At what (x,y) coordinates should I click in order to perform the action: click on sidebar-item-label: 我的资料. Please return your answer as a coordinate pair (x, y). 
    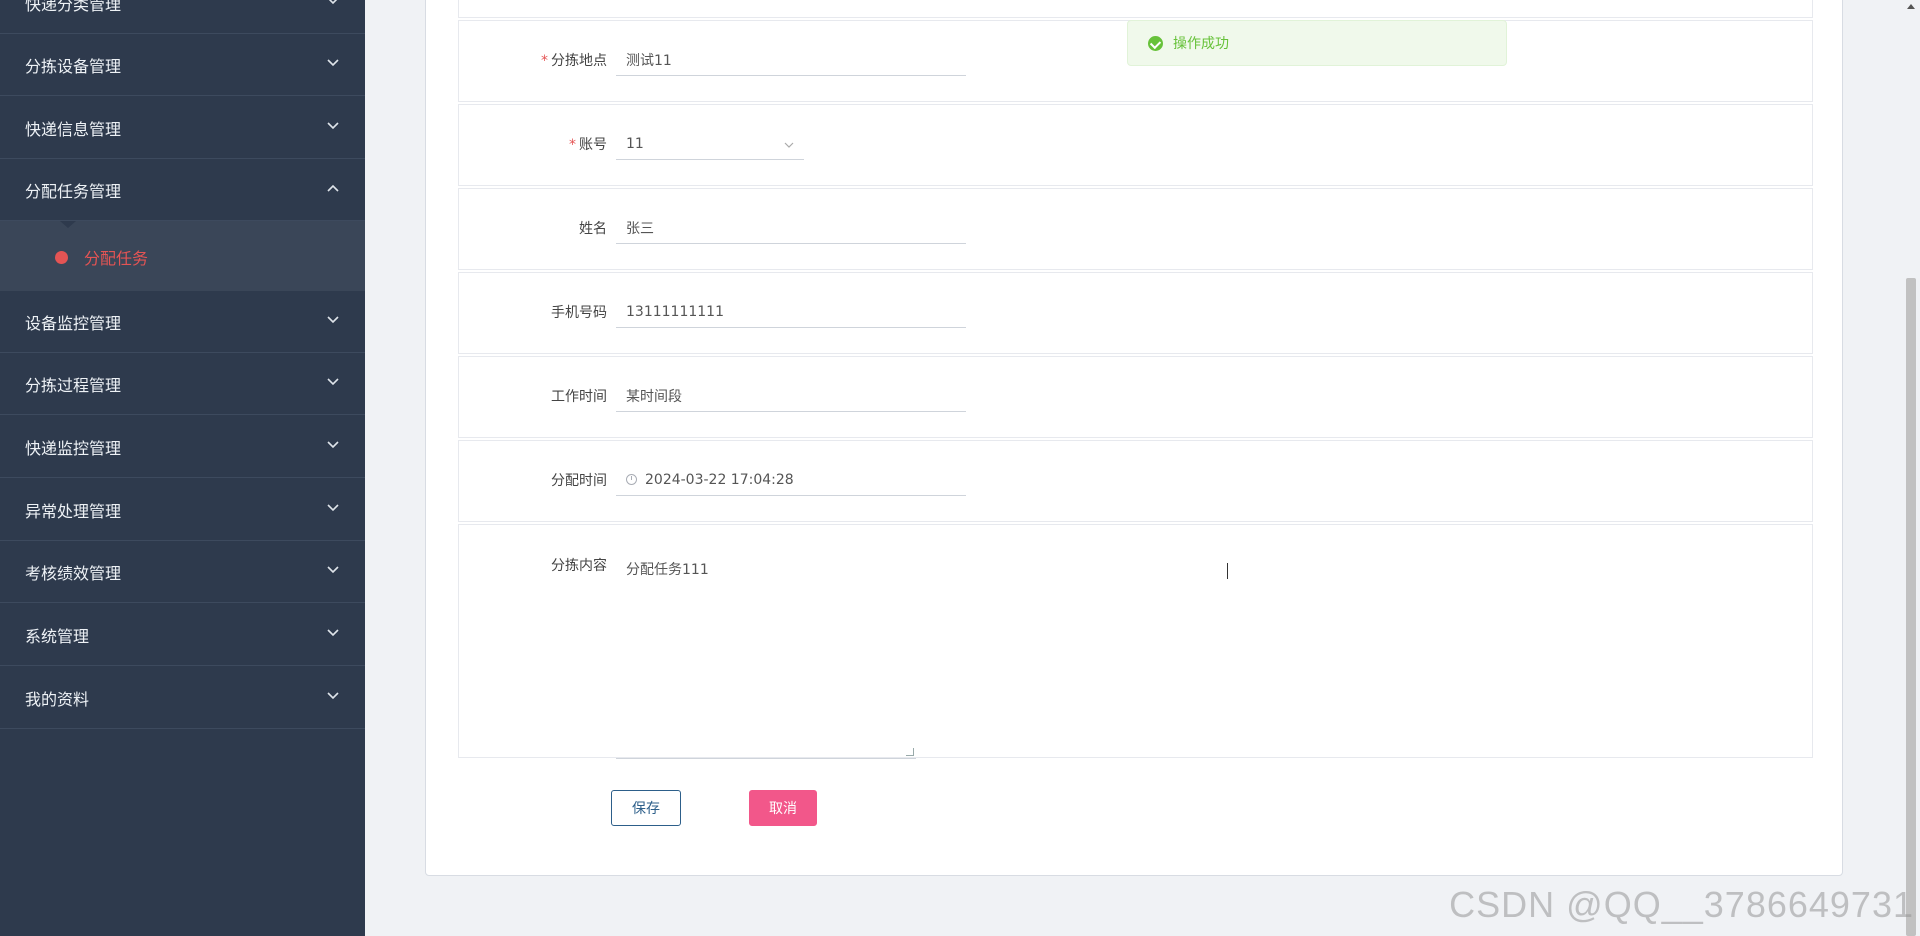
    Looking at the image, I should click on (57, 699).